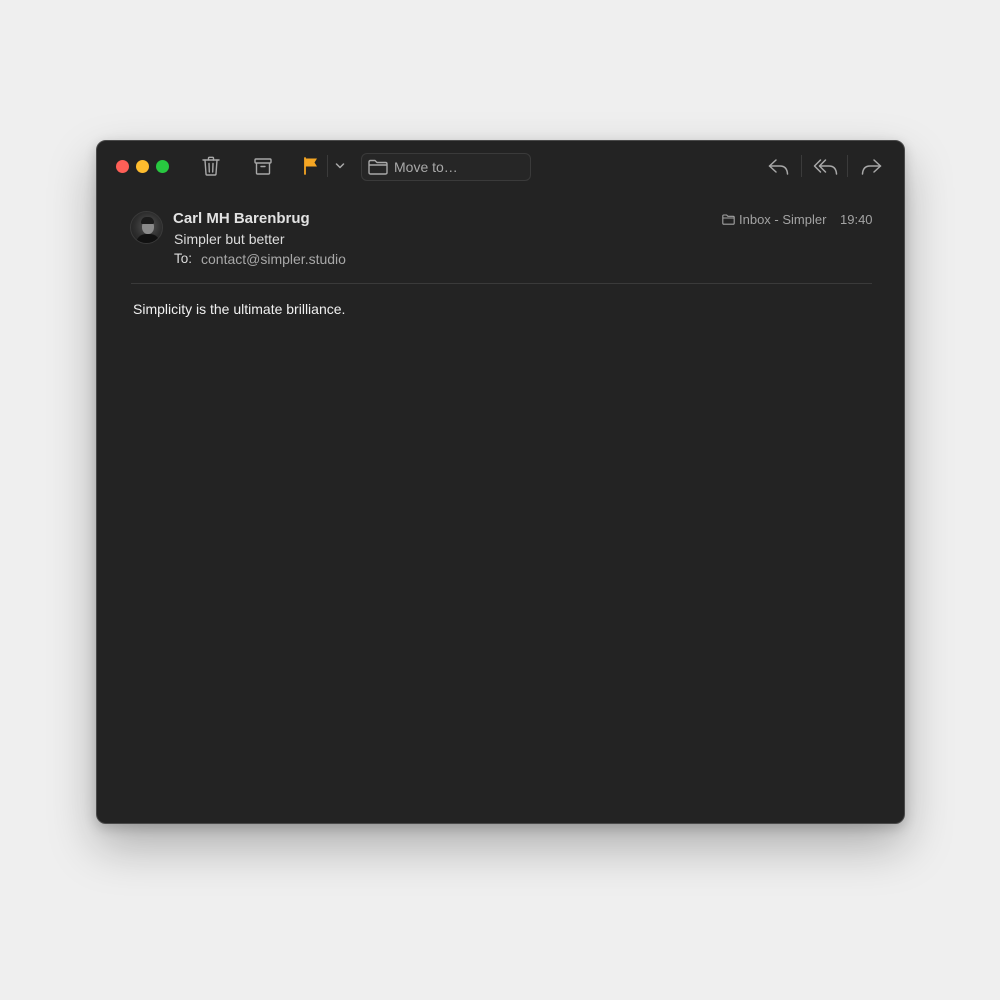 The height and width of the screenshot is (1000, 1000). Describe the element at coordinates (183, 258) in the screenshot. I see `to-label: To:` at that location.